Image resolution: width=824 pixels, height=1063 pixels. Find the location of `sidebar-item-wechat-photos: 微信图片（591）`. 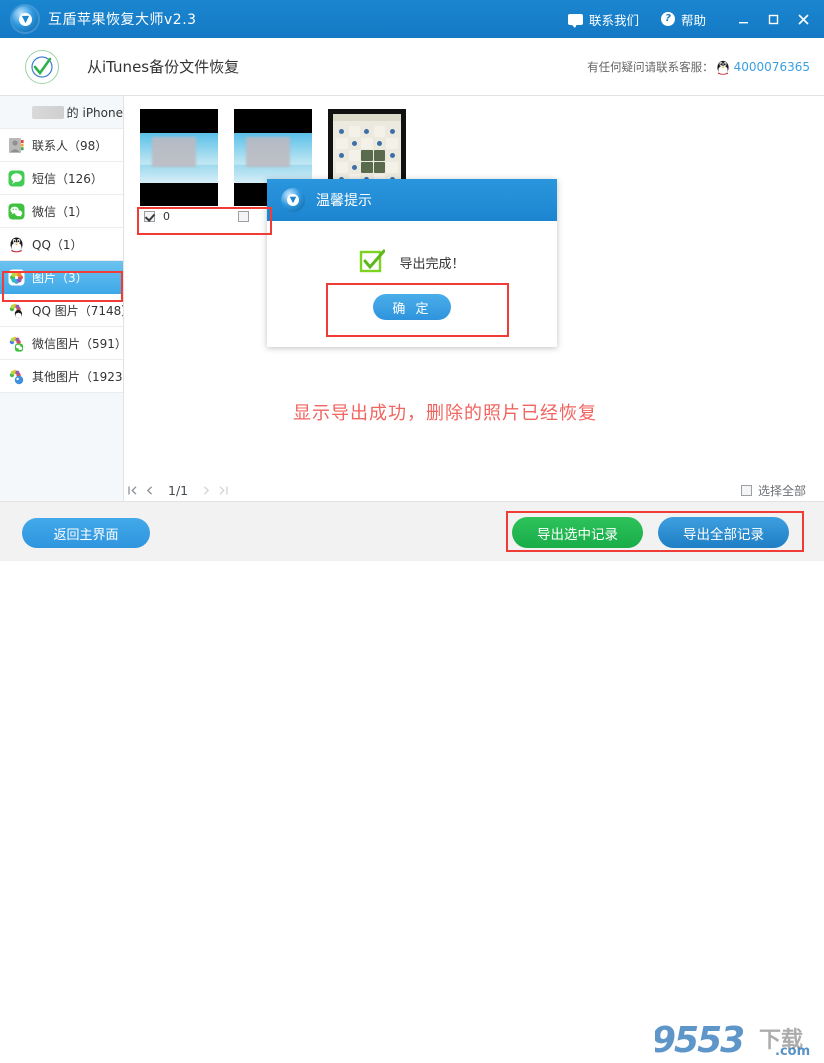

sidebar-item-wechat-photos: 微信图片（591） is located at coordinates (61, 343).